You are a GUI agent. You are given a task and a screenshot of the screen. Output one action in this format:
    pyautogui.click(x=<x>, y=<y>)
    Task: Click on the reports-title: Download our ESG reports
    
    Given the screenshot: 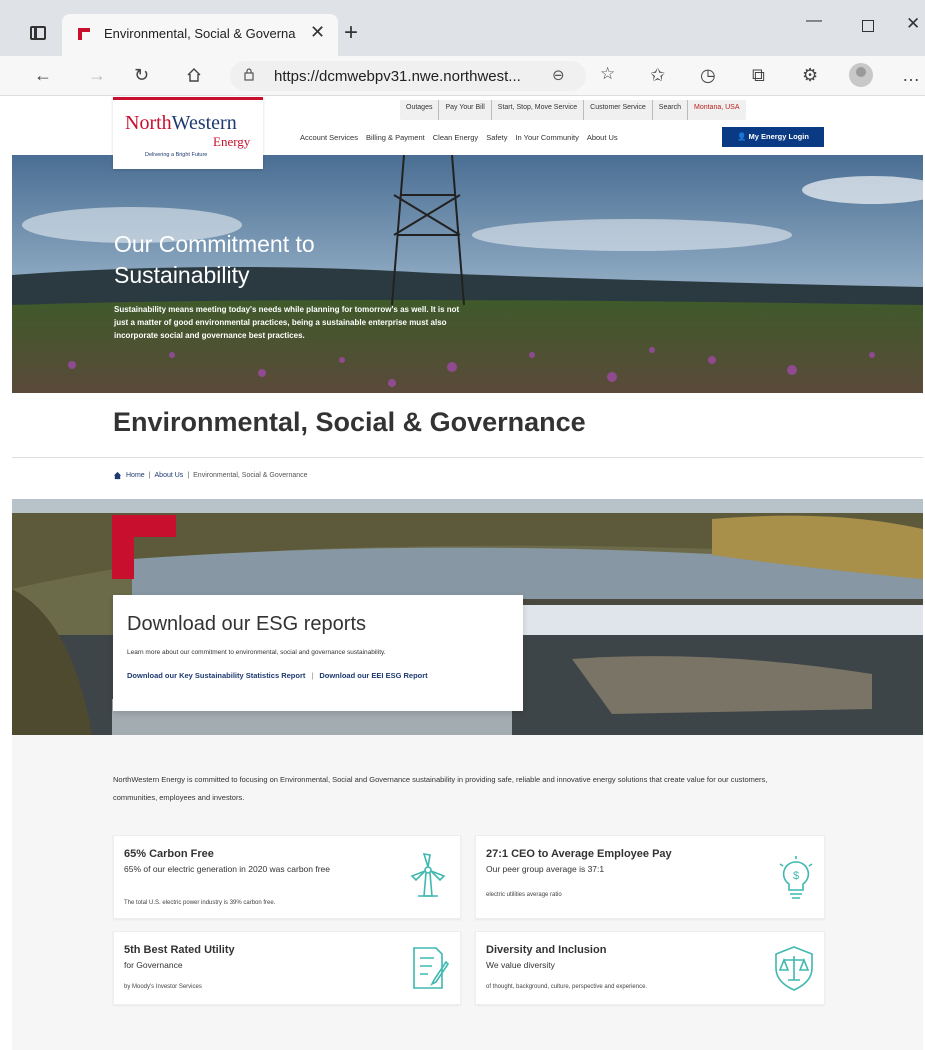 What is the action you would take?
    pyautogui.click(x=247, y=624)
    